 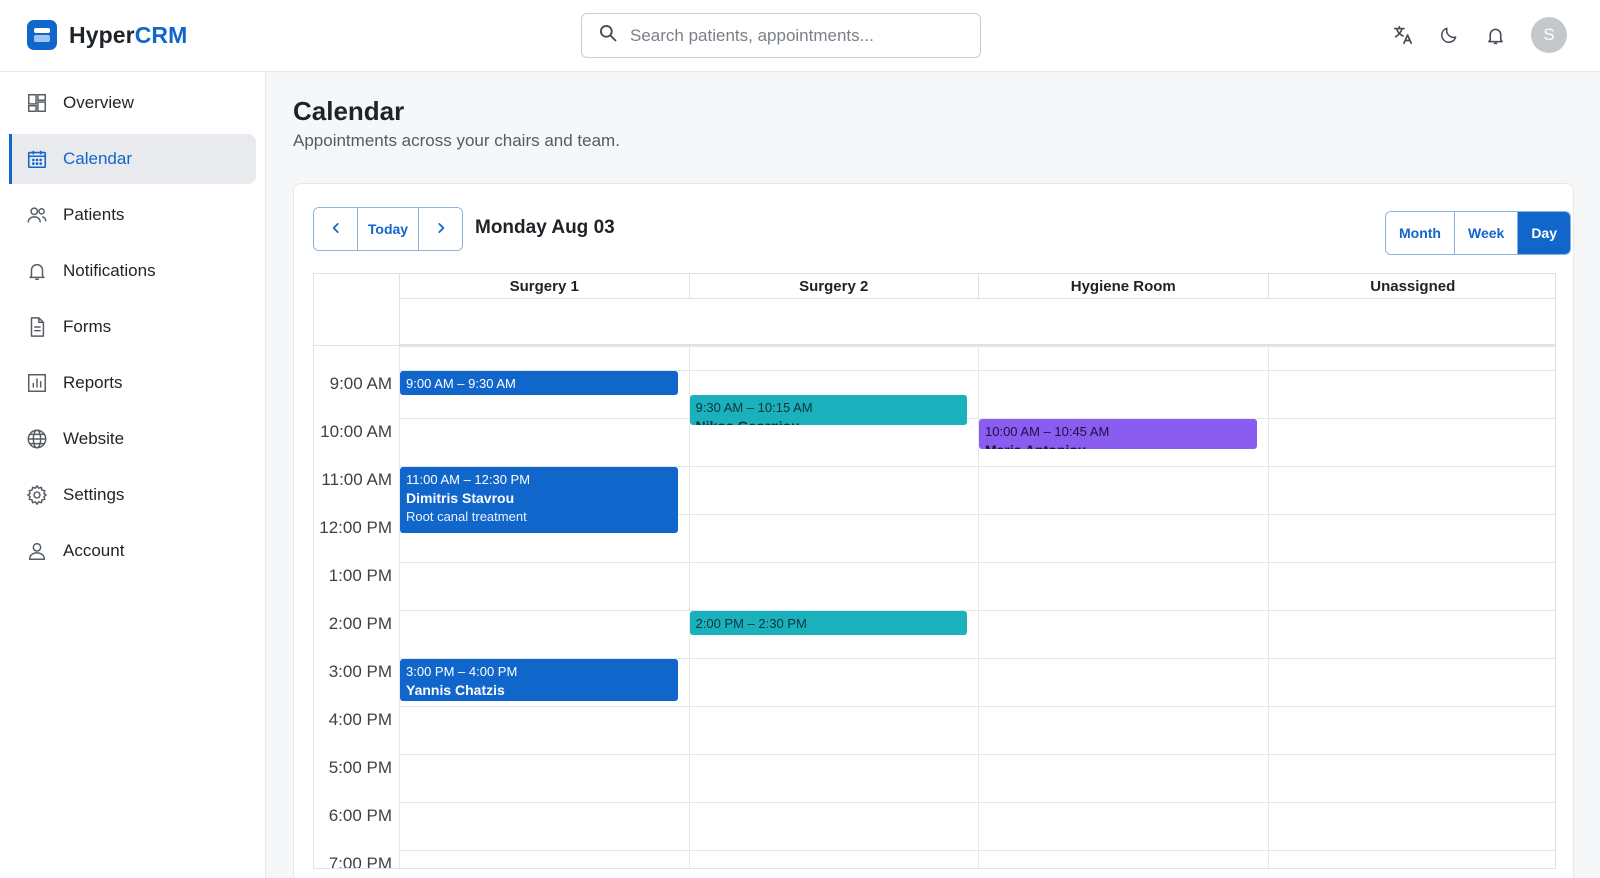 I want to click on header-actions: S, so click(x=1479, y=35).